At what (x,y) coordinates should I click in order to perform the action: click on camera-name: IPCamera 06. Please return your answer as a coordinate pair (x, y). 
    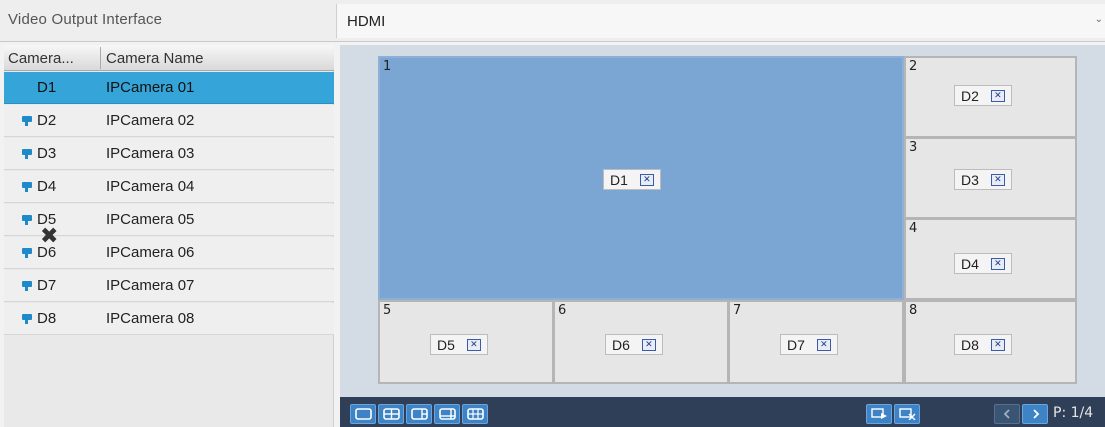
    Looking at the image, I should click on (150, 252).